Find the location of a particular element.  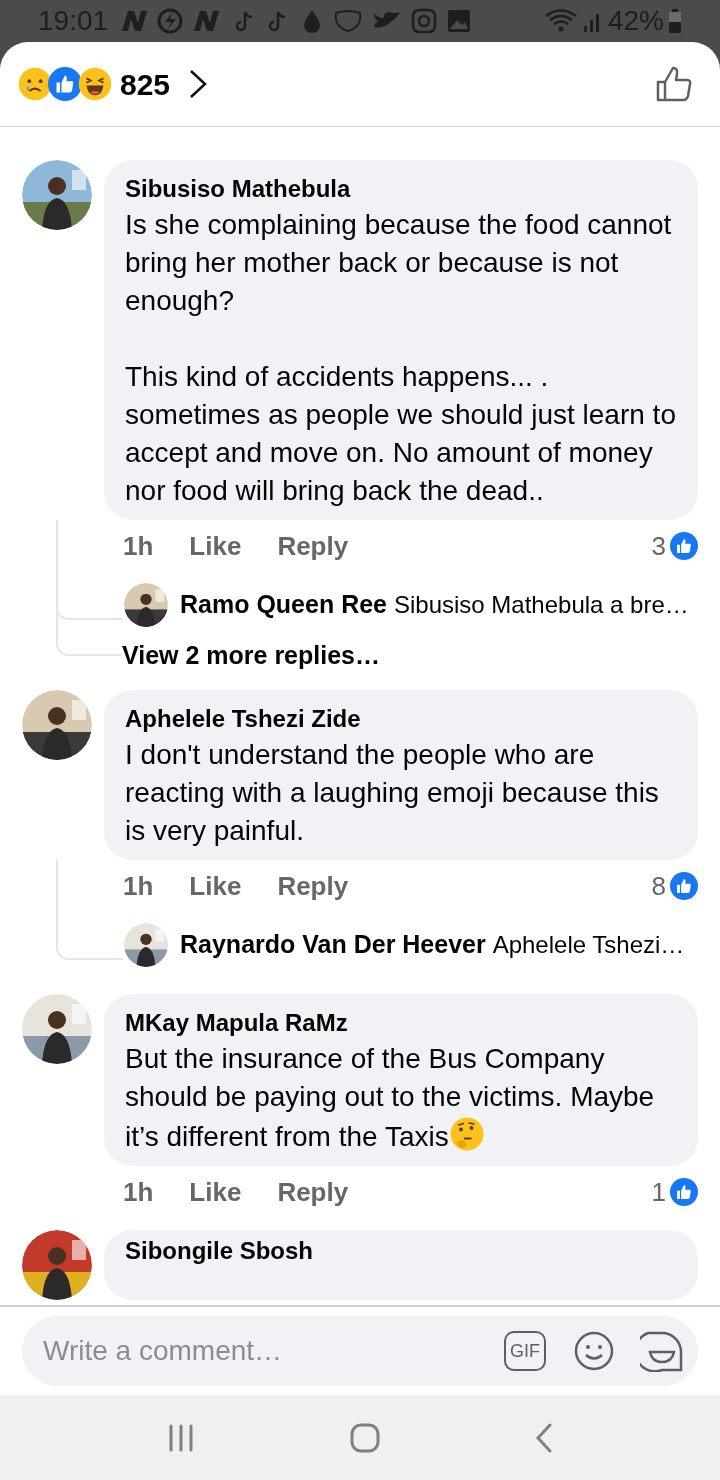

comment-author: Aphelele Tshezi Zide is located at coordinates (401, 719).